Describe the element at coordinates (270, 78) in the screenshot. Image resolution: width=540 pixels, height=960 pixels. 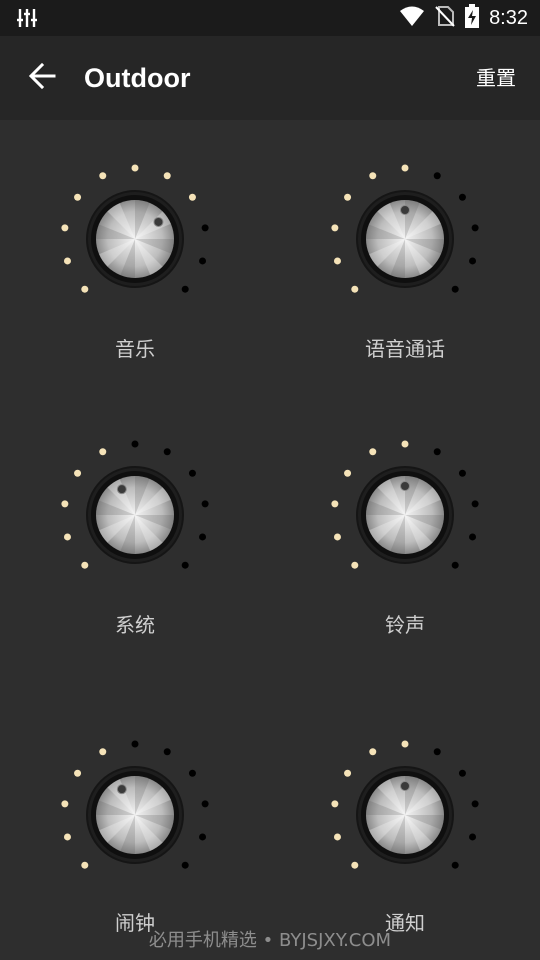
I see `app-bar: Outdoor 重置` at that location.